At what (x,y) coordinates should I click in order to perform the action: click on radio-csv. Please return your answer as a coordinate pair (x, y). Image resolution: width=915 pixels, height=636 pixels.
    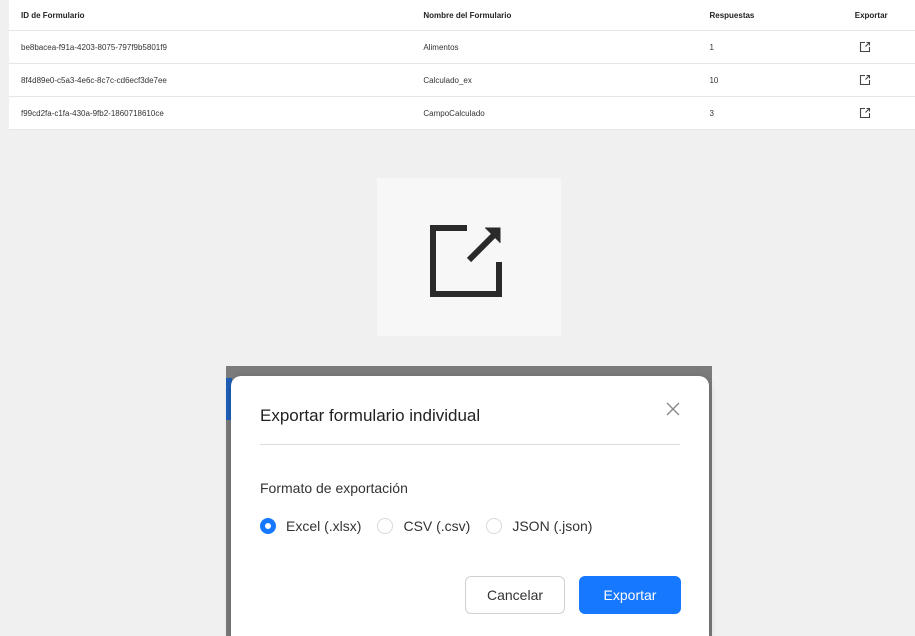
    Looking at the image, I should click on (385, 526).